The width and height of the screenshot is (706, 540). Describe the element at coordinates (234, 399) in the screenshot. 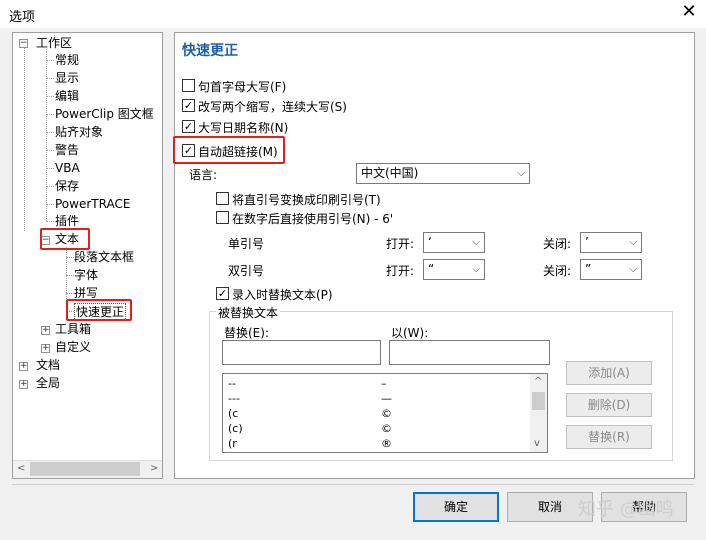

I see `list-item-from: ---` at that location.